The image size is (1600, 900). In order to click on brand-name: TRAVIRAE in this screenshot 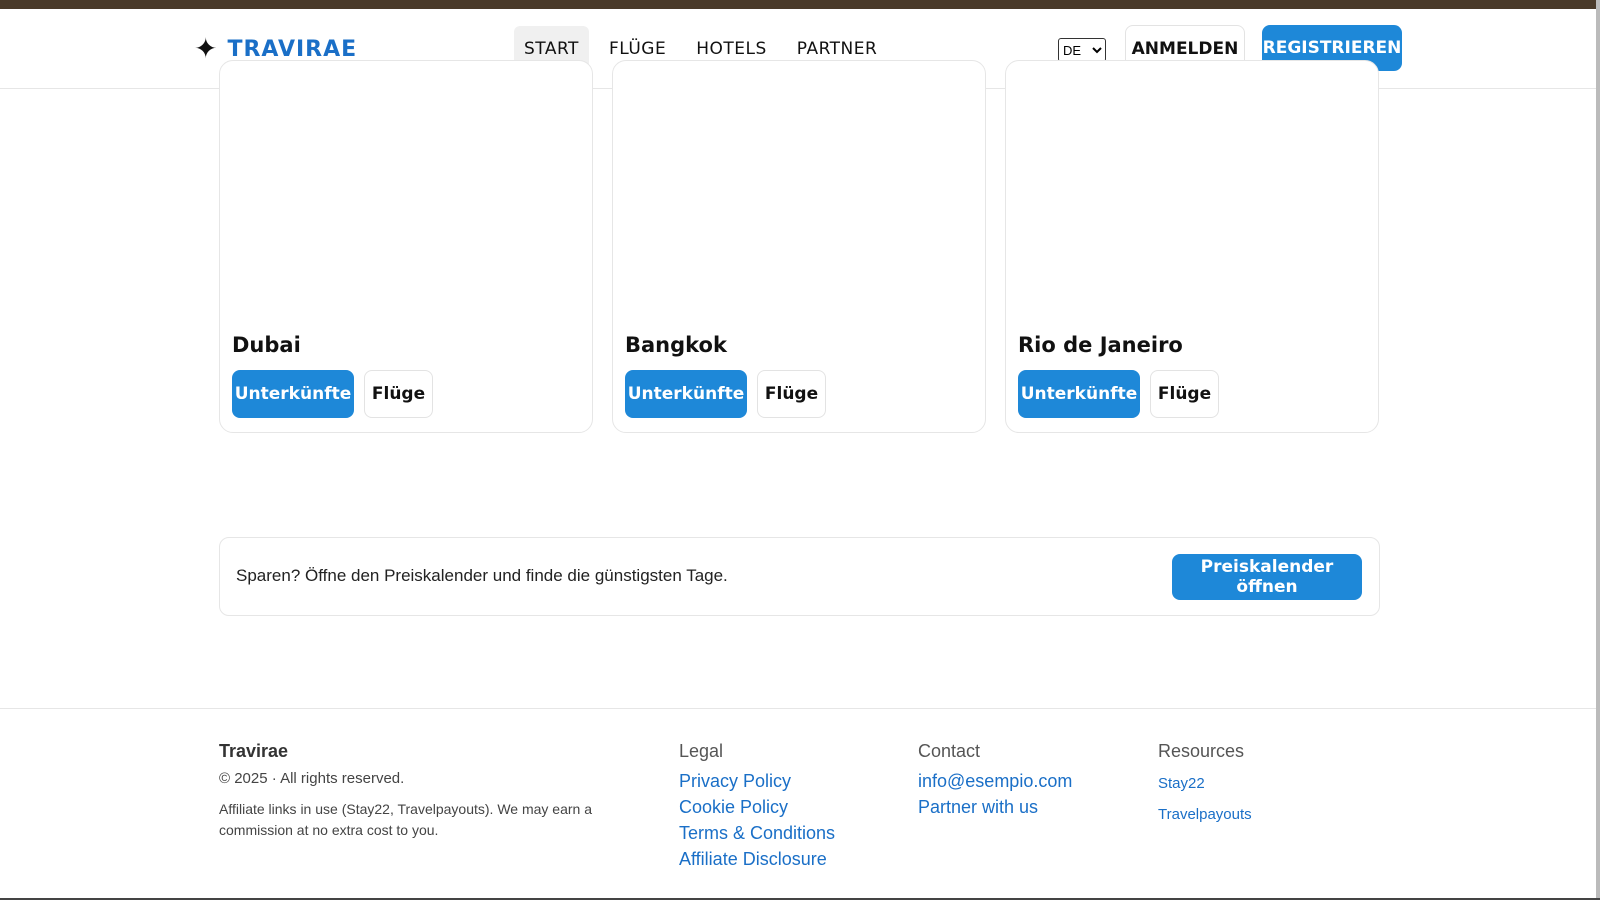, I will do `click(292, 49)`.